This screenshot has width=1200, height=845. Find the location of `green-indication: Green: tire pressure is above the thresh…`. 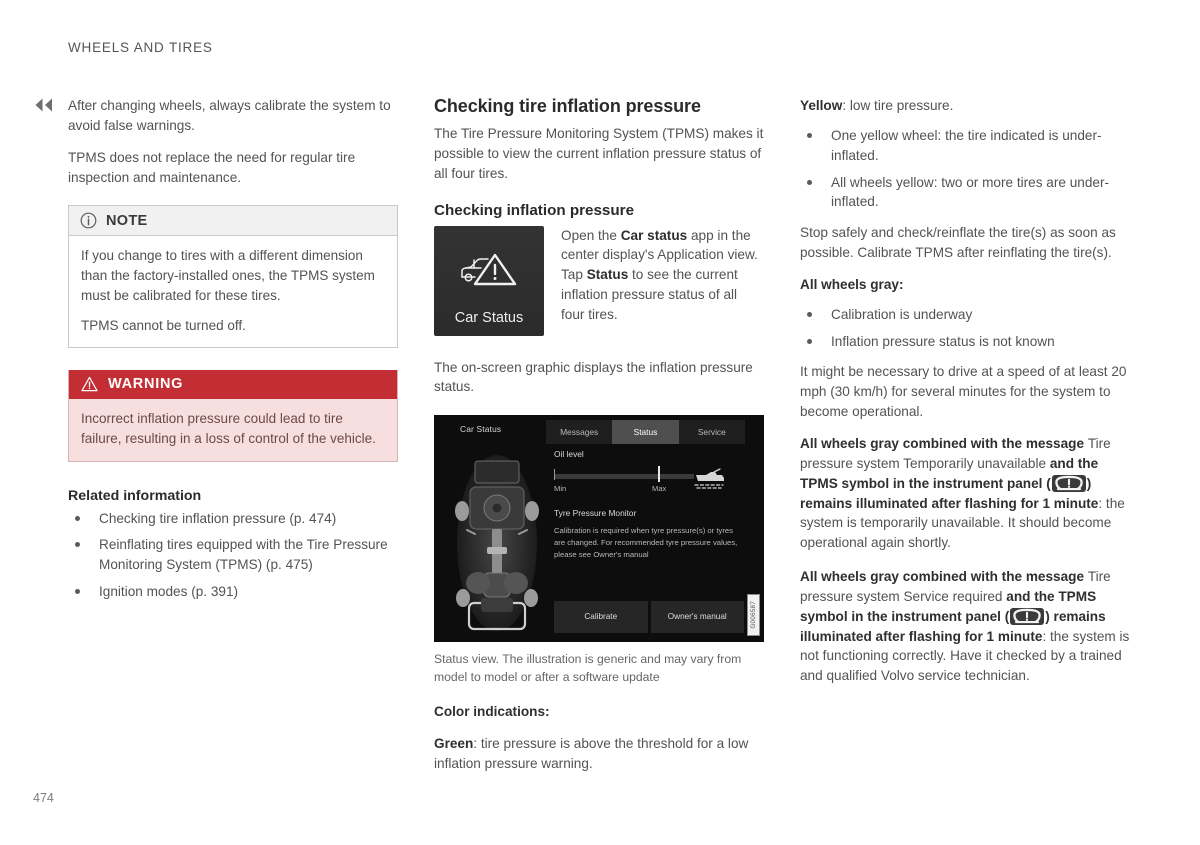

green-indication: Green: tire pressure is above the thresh… is located at coordinates (599, 754).